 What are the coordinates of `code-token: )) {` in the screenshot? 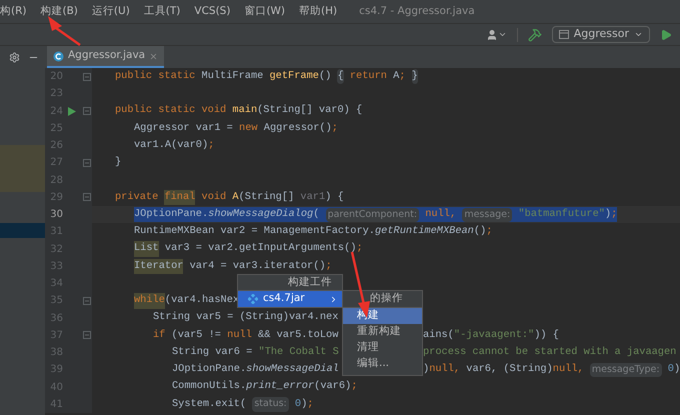 It's located at (546, 335).